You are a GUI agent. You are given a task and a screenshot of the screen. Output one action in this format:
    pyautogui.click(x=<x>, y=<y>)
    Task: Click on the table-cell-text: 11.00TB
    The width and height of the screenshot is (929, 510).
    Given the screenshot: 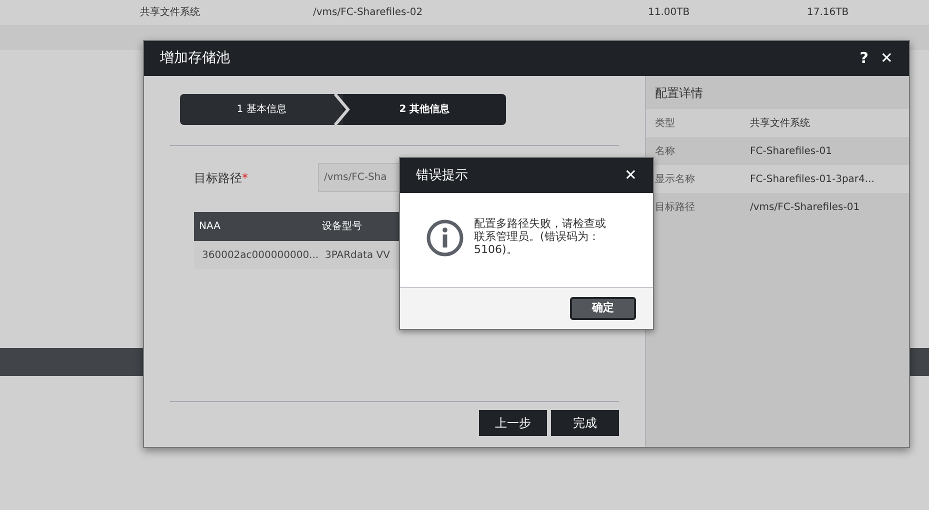 What is the action you would take?
    pyautogui.click(x=669, y=13)
    